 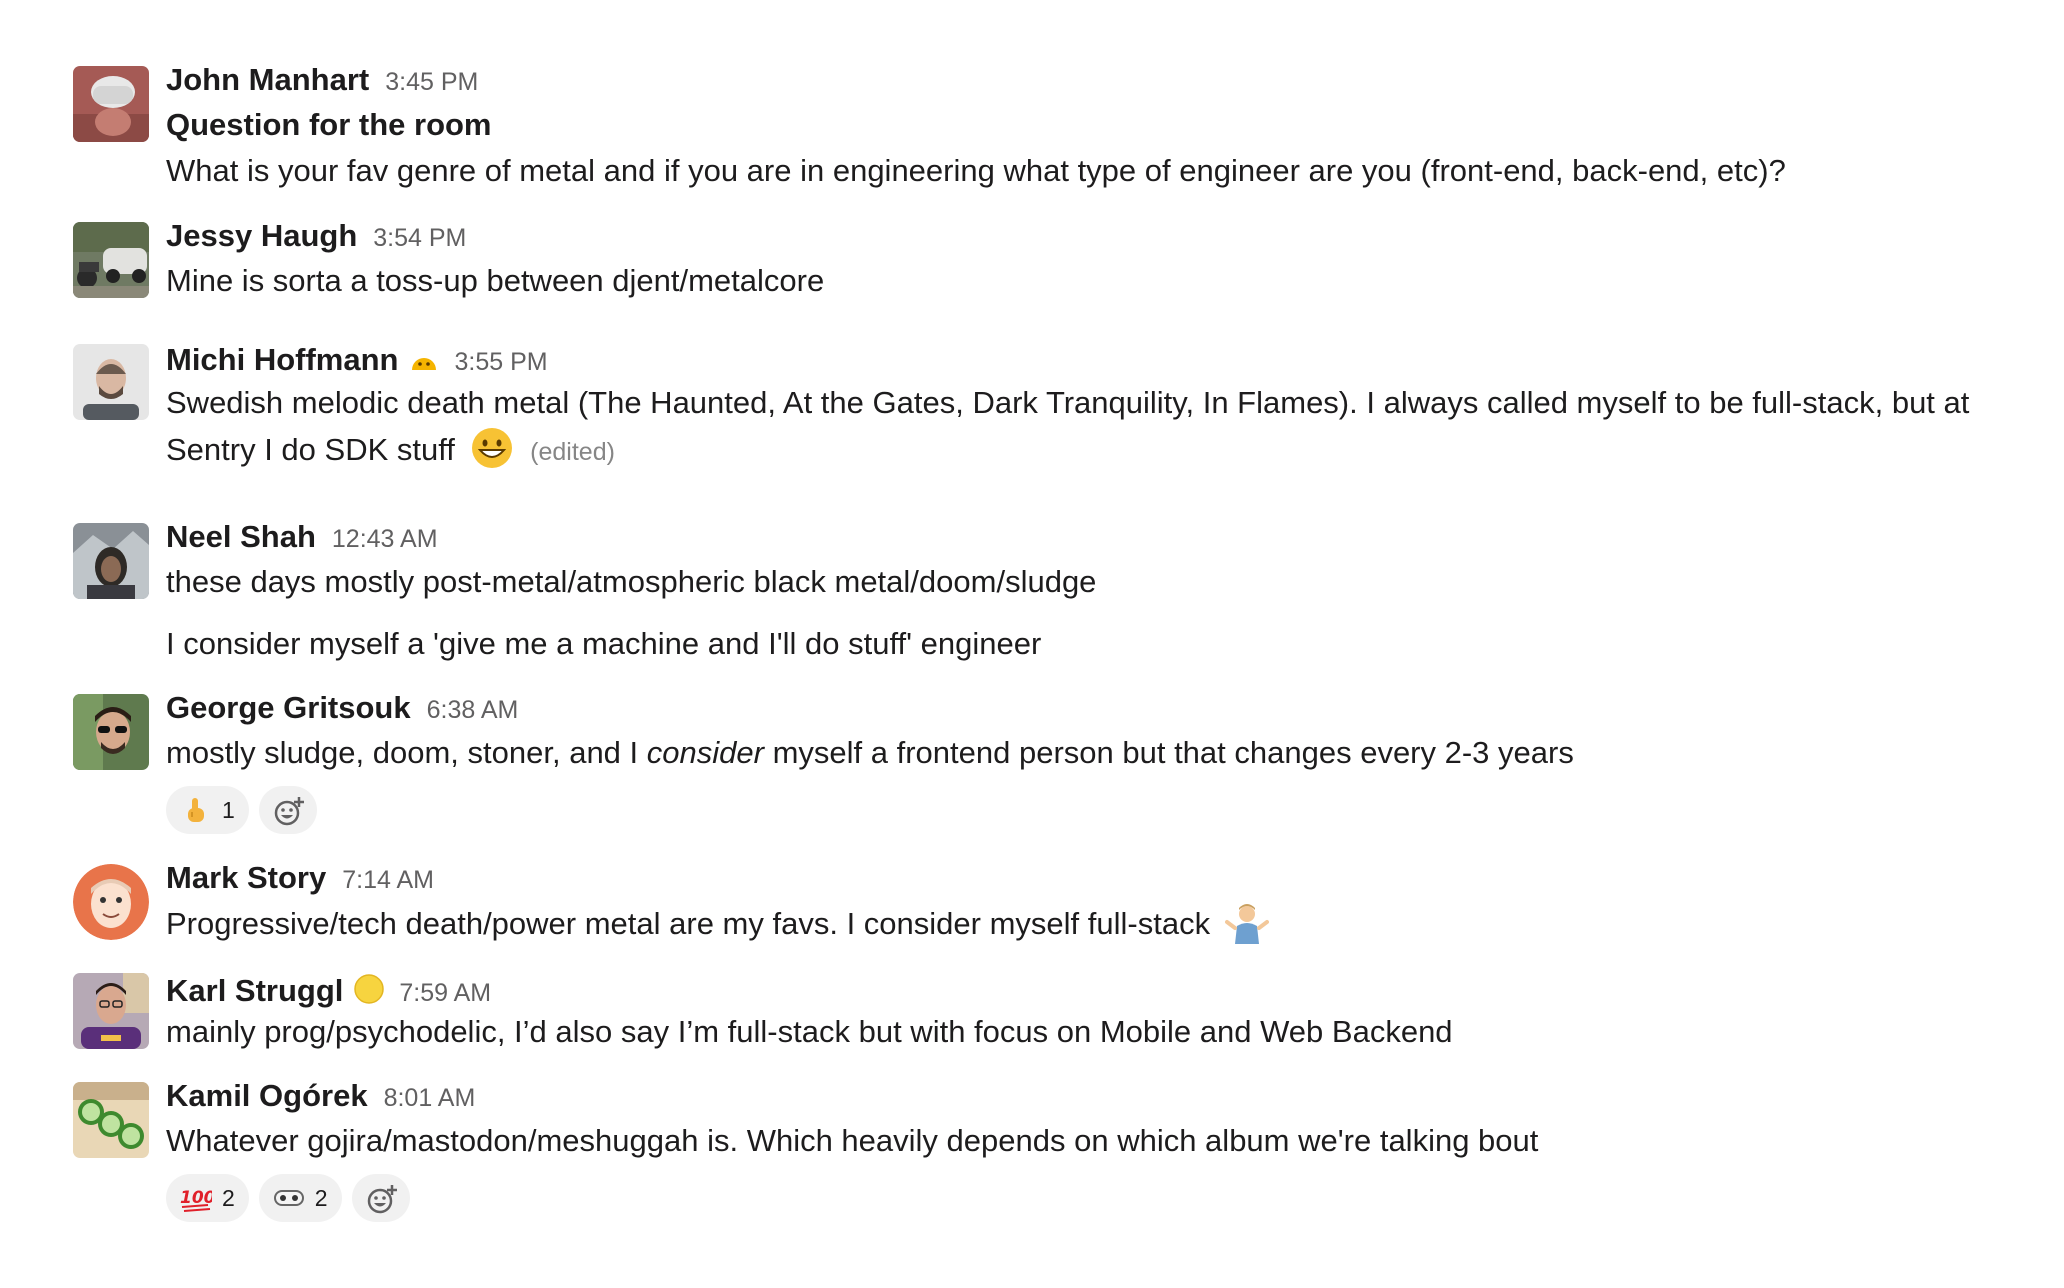 I want to click on hundred-points-icon: 100, so click(x=198, y=1198).